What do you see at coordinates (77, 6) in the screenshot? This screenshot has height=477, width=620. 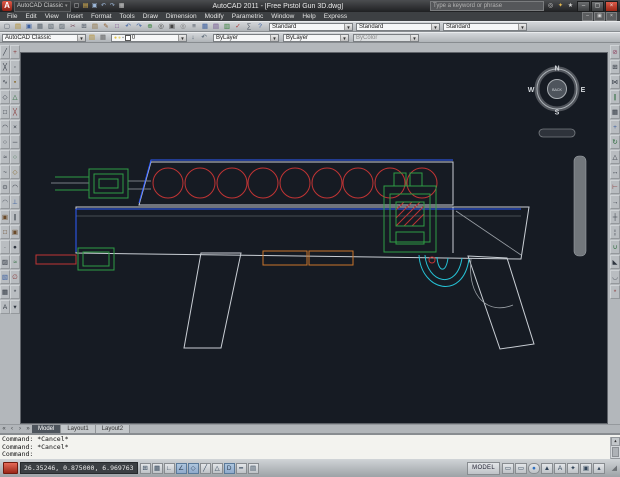 I see `quick-access-icon: ▢` at bounding box center [77, 6].